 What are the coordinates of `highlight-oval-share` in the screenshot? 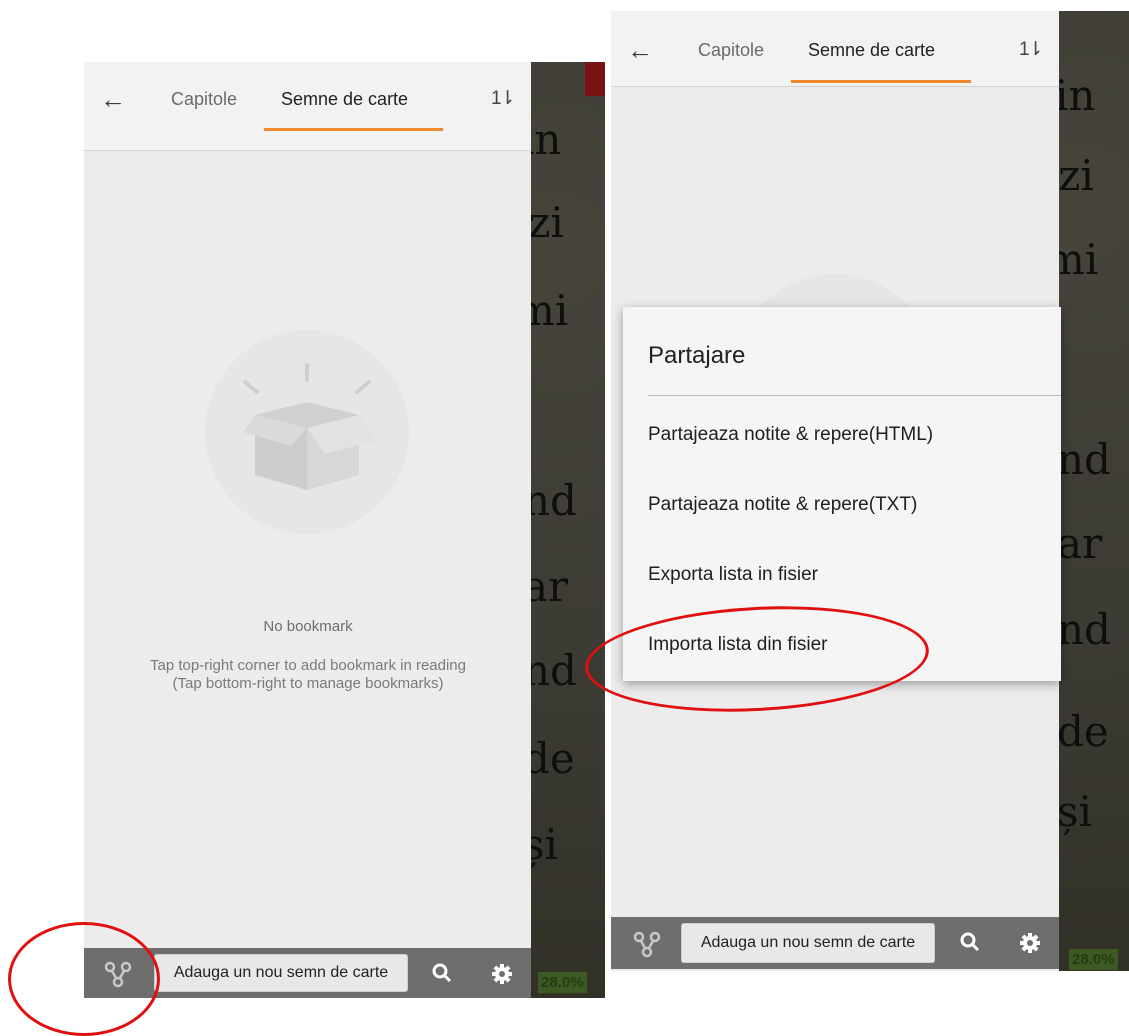 It's located at (84, 979).